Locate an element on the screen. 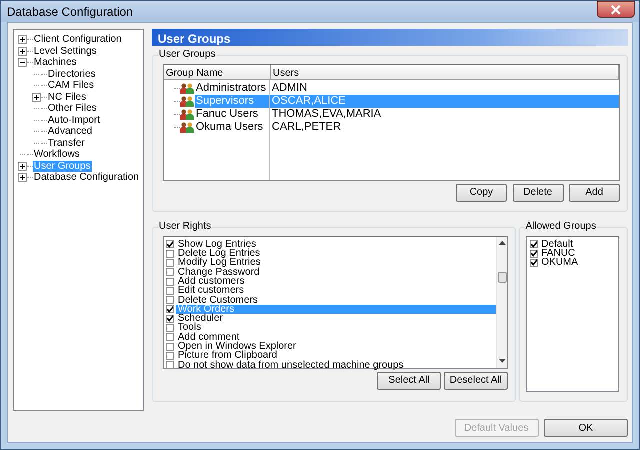 This screenshot has height=450, width=640. list-item: Change Password is located at coordinates (219, 272).